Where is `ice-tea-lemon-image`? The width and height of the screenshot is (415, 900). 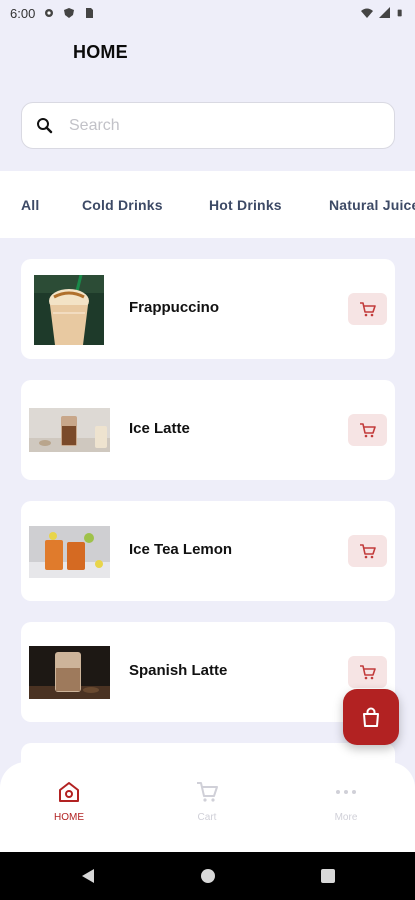
ice-tea-lemon-image is located at coordinates (69, 552).